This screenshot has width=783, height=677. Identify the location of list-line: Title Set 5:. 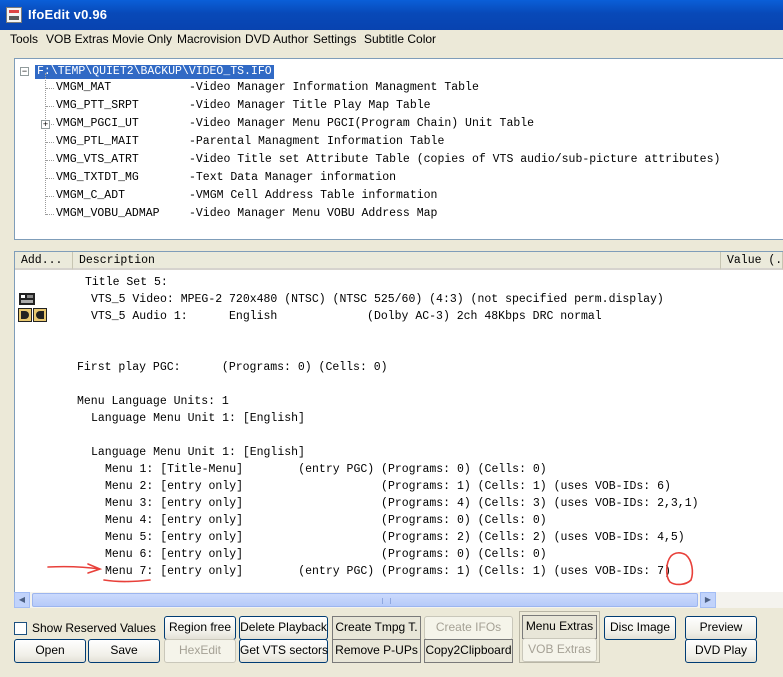
(126, 282).